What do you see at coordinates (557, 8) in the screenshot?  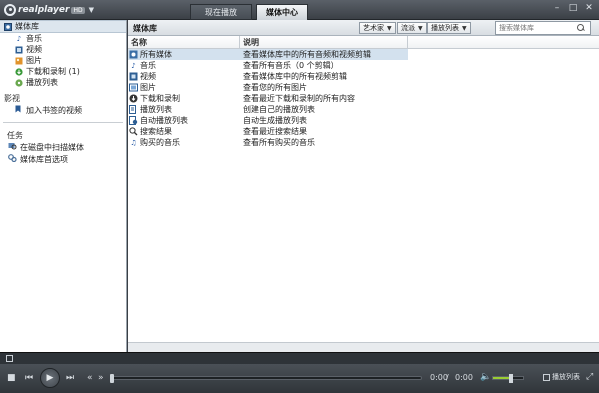 I see `minimize-icon: –` at bounding box center [557, 8].